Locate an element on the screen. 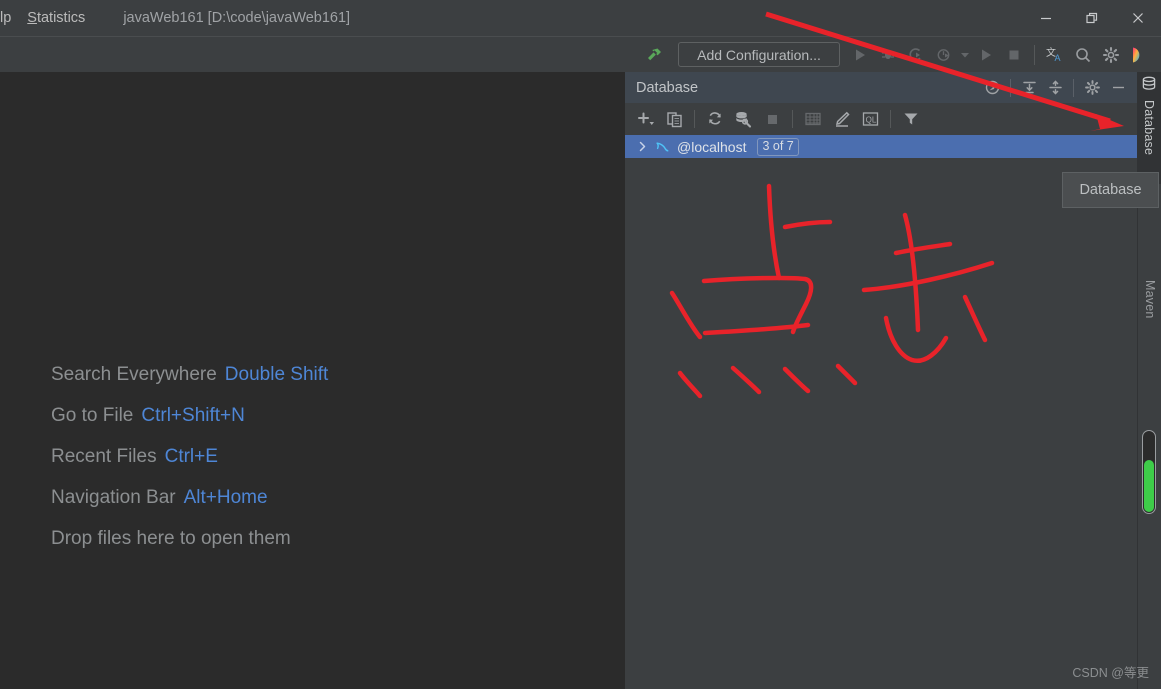  hint-drop-files: Drop files here to open them is located at coordinates (189, 539).